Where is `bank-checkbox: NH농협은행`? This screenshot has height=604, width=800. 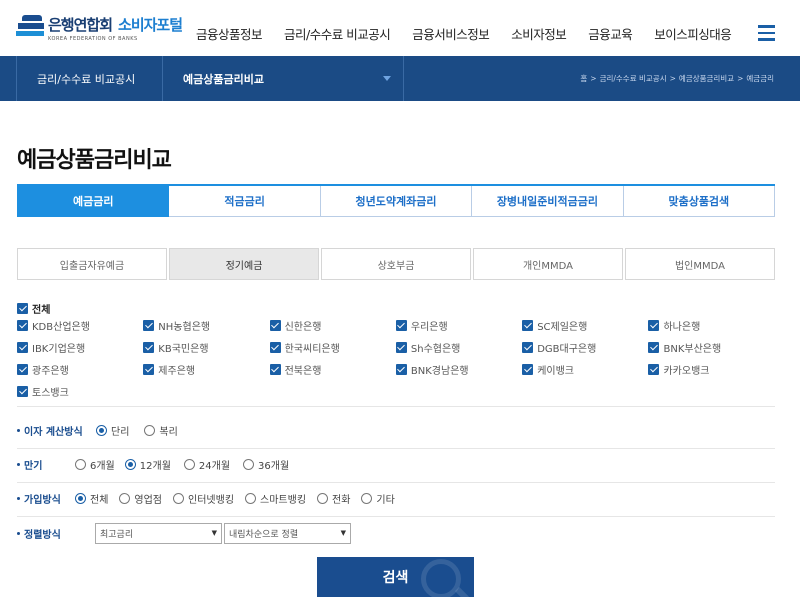 bank-checkbox: NH농협은행 is located at coordinates (206, 325).